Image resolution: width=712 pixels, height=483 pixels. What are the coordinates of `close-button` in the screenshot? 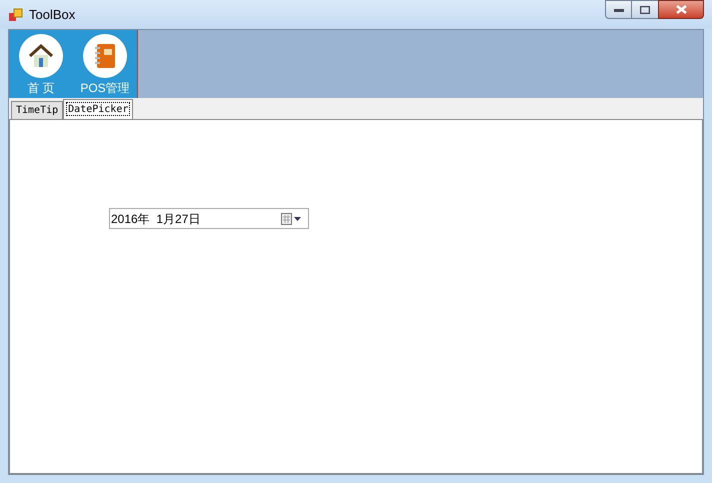 It's located at (681, 9).